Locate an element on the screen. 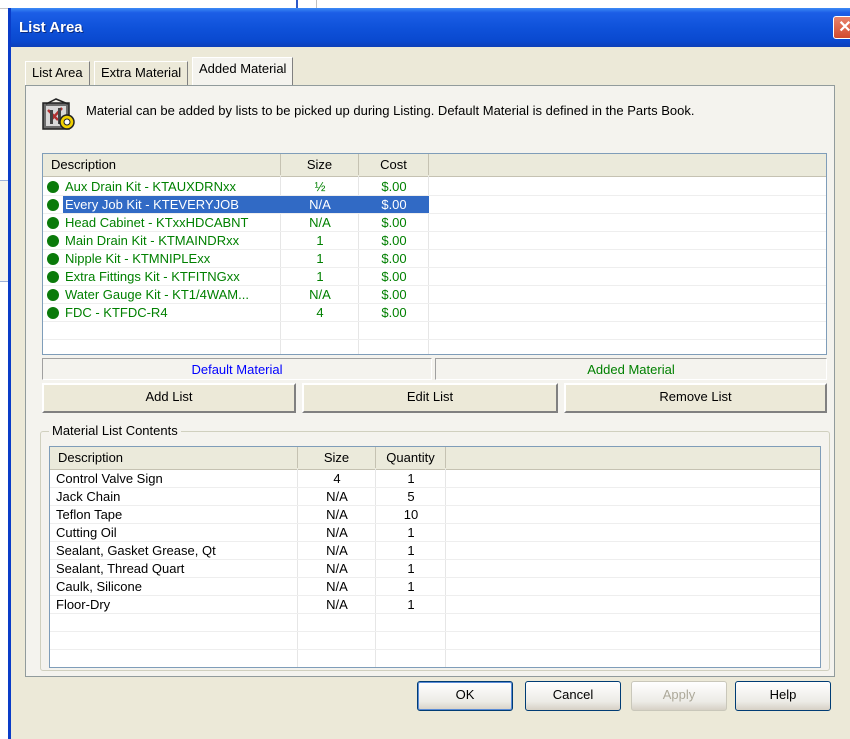 Image resolution: width=850 pixels, height=739 pixels. material-kit-icon is located at coordinates (58, 114).